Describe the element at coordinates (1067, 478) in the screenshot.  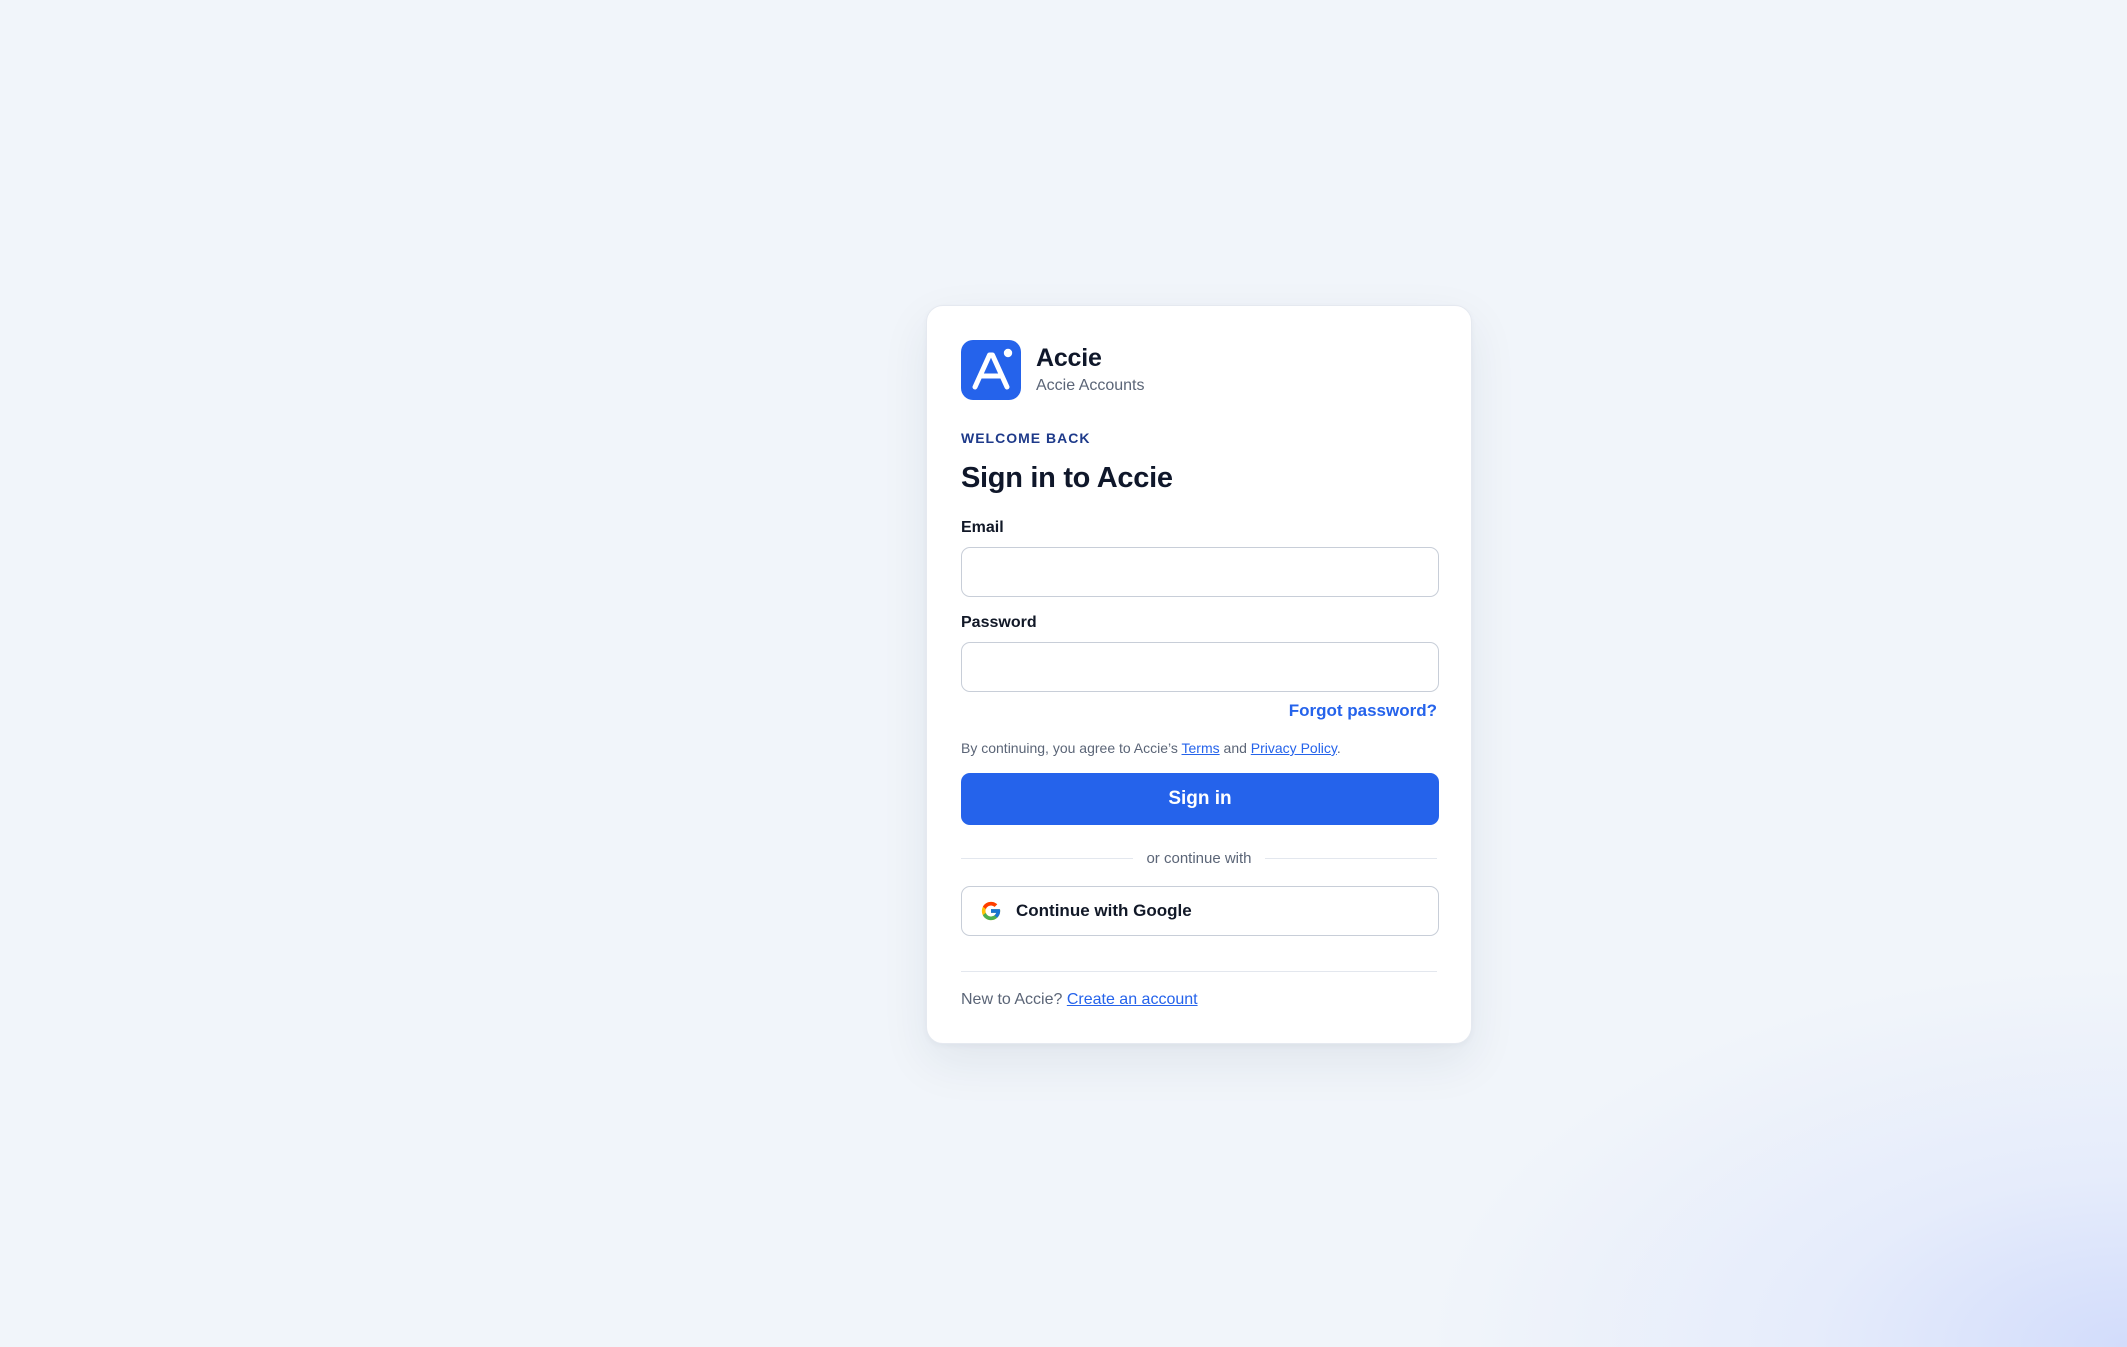
I see `page-title: Sign in to Accie` at that location.